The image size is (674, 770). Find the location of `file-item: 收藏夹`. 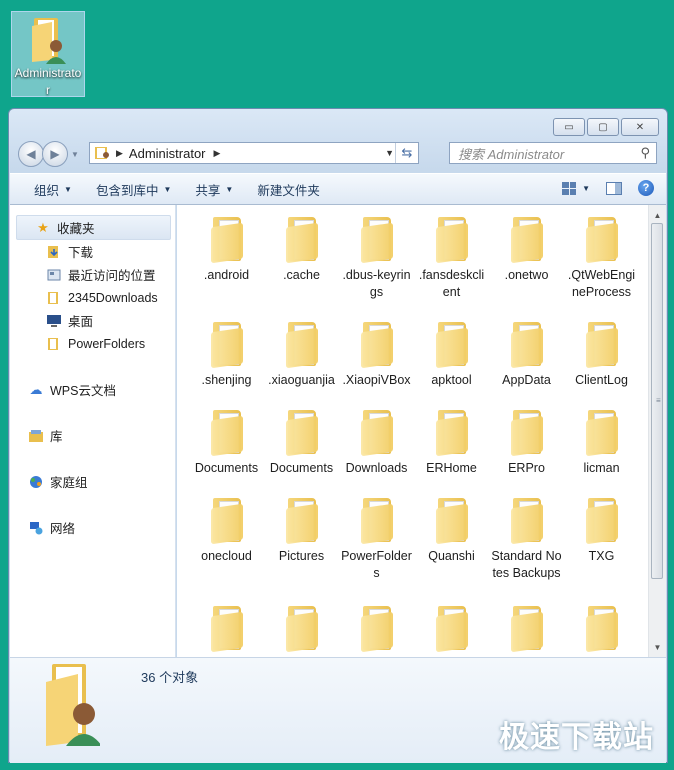

file-item: 收藏夹 is located at coordinates (451, 625).